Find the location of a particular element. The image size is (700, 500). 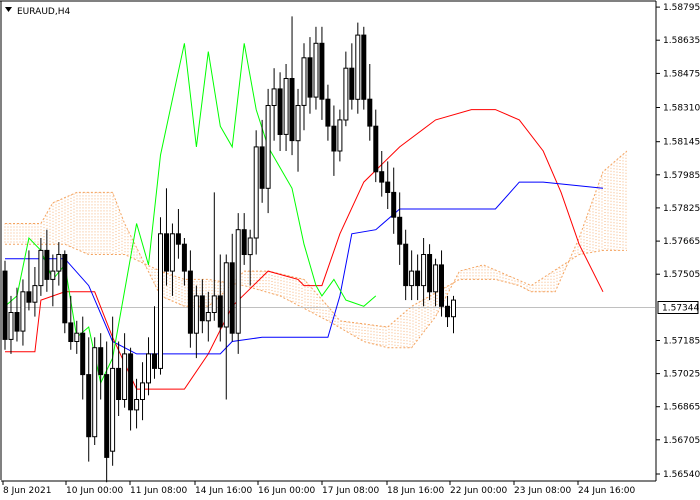

current-price-tag: 1.57344 is located at coordinates (678, 307).